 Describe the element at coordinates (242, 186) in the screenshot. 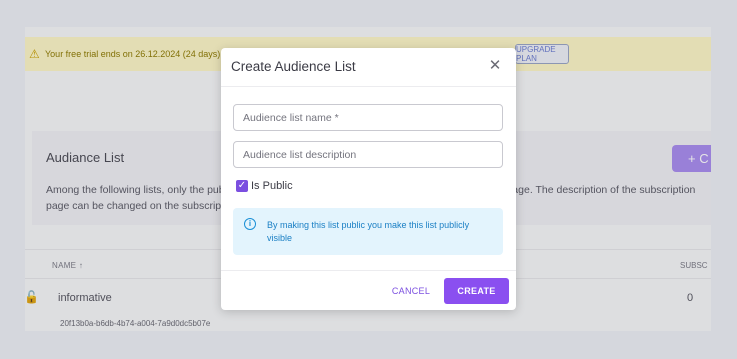

I see `is-public-checkbox: ✓` at that location.